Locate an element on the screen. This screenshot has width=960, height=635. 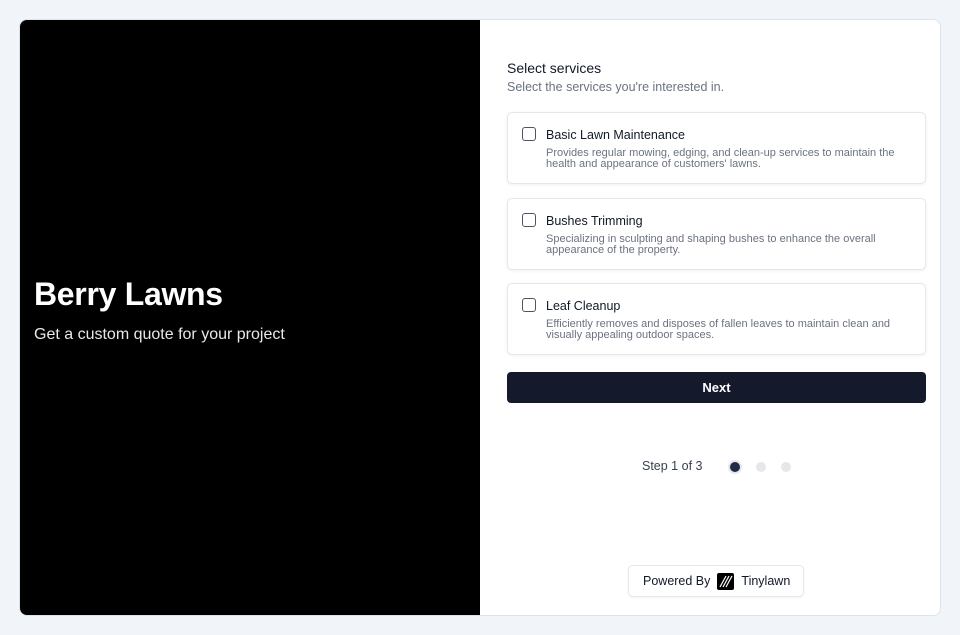
powered-by-label: Powered By is located at coordinates (677, 581).